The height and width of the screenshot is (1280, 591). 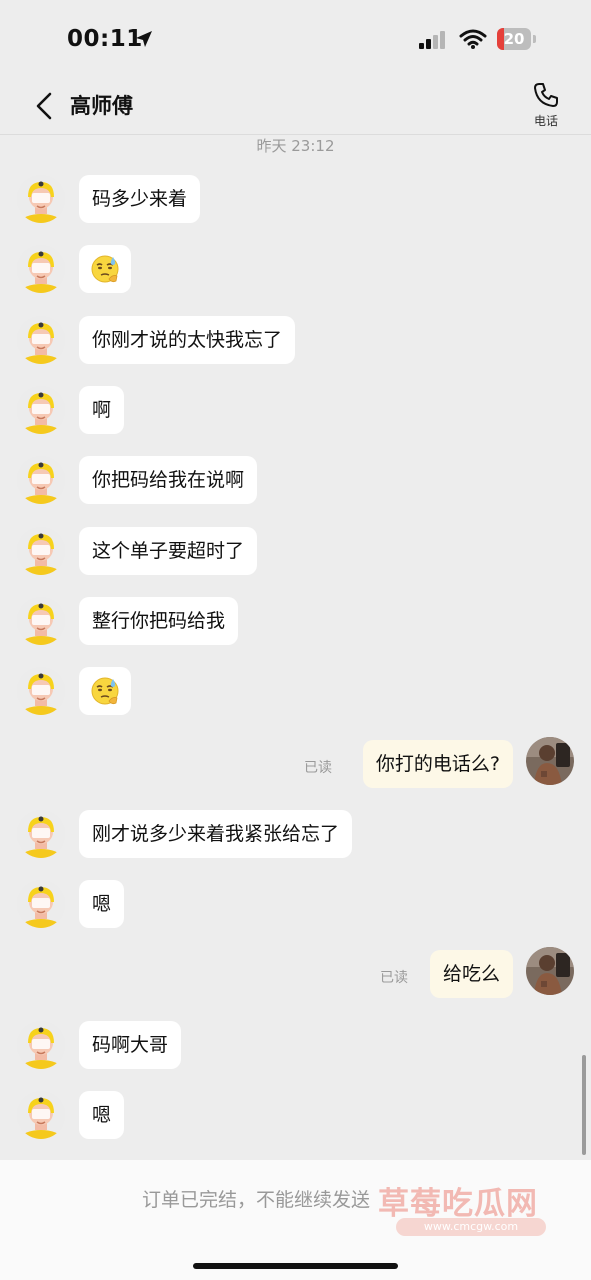 What do you see at coordinates (295, 1045) in the screenshot?
I see `message-incoming: 码啊大哥` at bounding box center [295, 1045].